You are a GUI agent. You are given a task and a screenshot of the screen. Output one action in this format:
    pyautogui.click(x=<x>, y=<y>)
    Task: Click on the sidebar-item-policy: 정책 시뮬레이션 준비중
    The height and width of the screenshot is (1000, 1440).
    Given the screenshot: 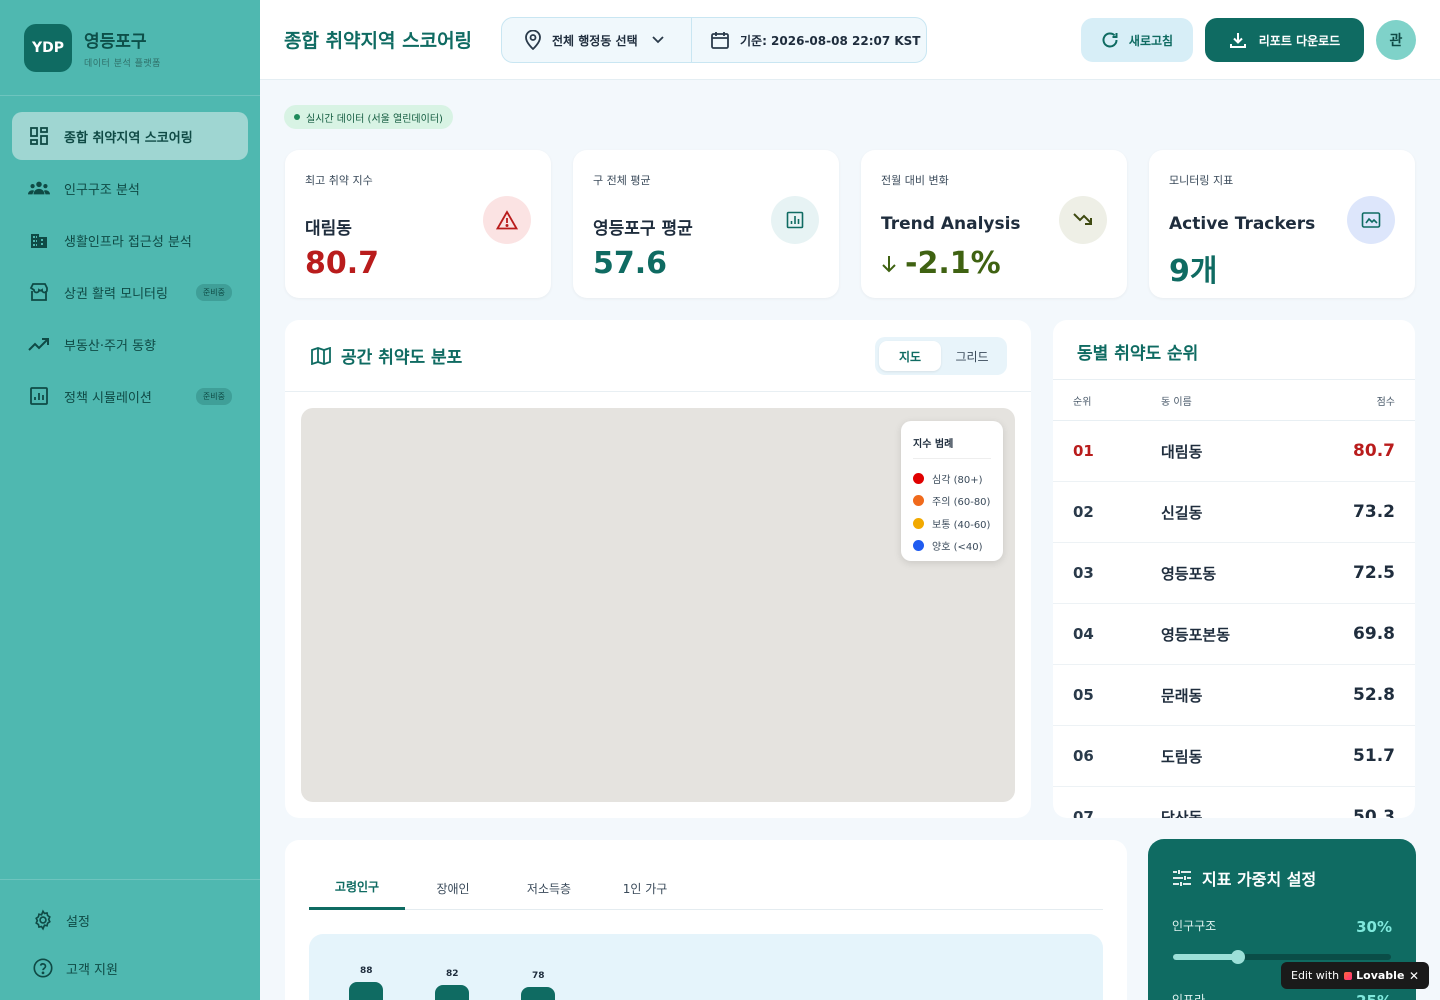 What is the action you would take?
    pyautogui.click(x=130, y=396)
    